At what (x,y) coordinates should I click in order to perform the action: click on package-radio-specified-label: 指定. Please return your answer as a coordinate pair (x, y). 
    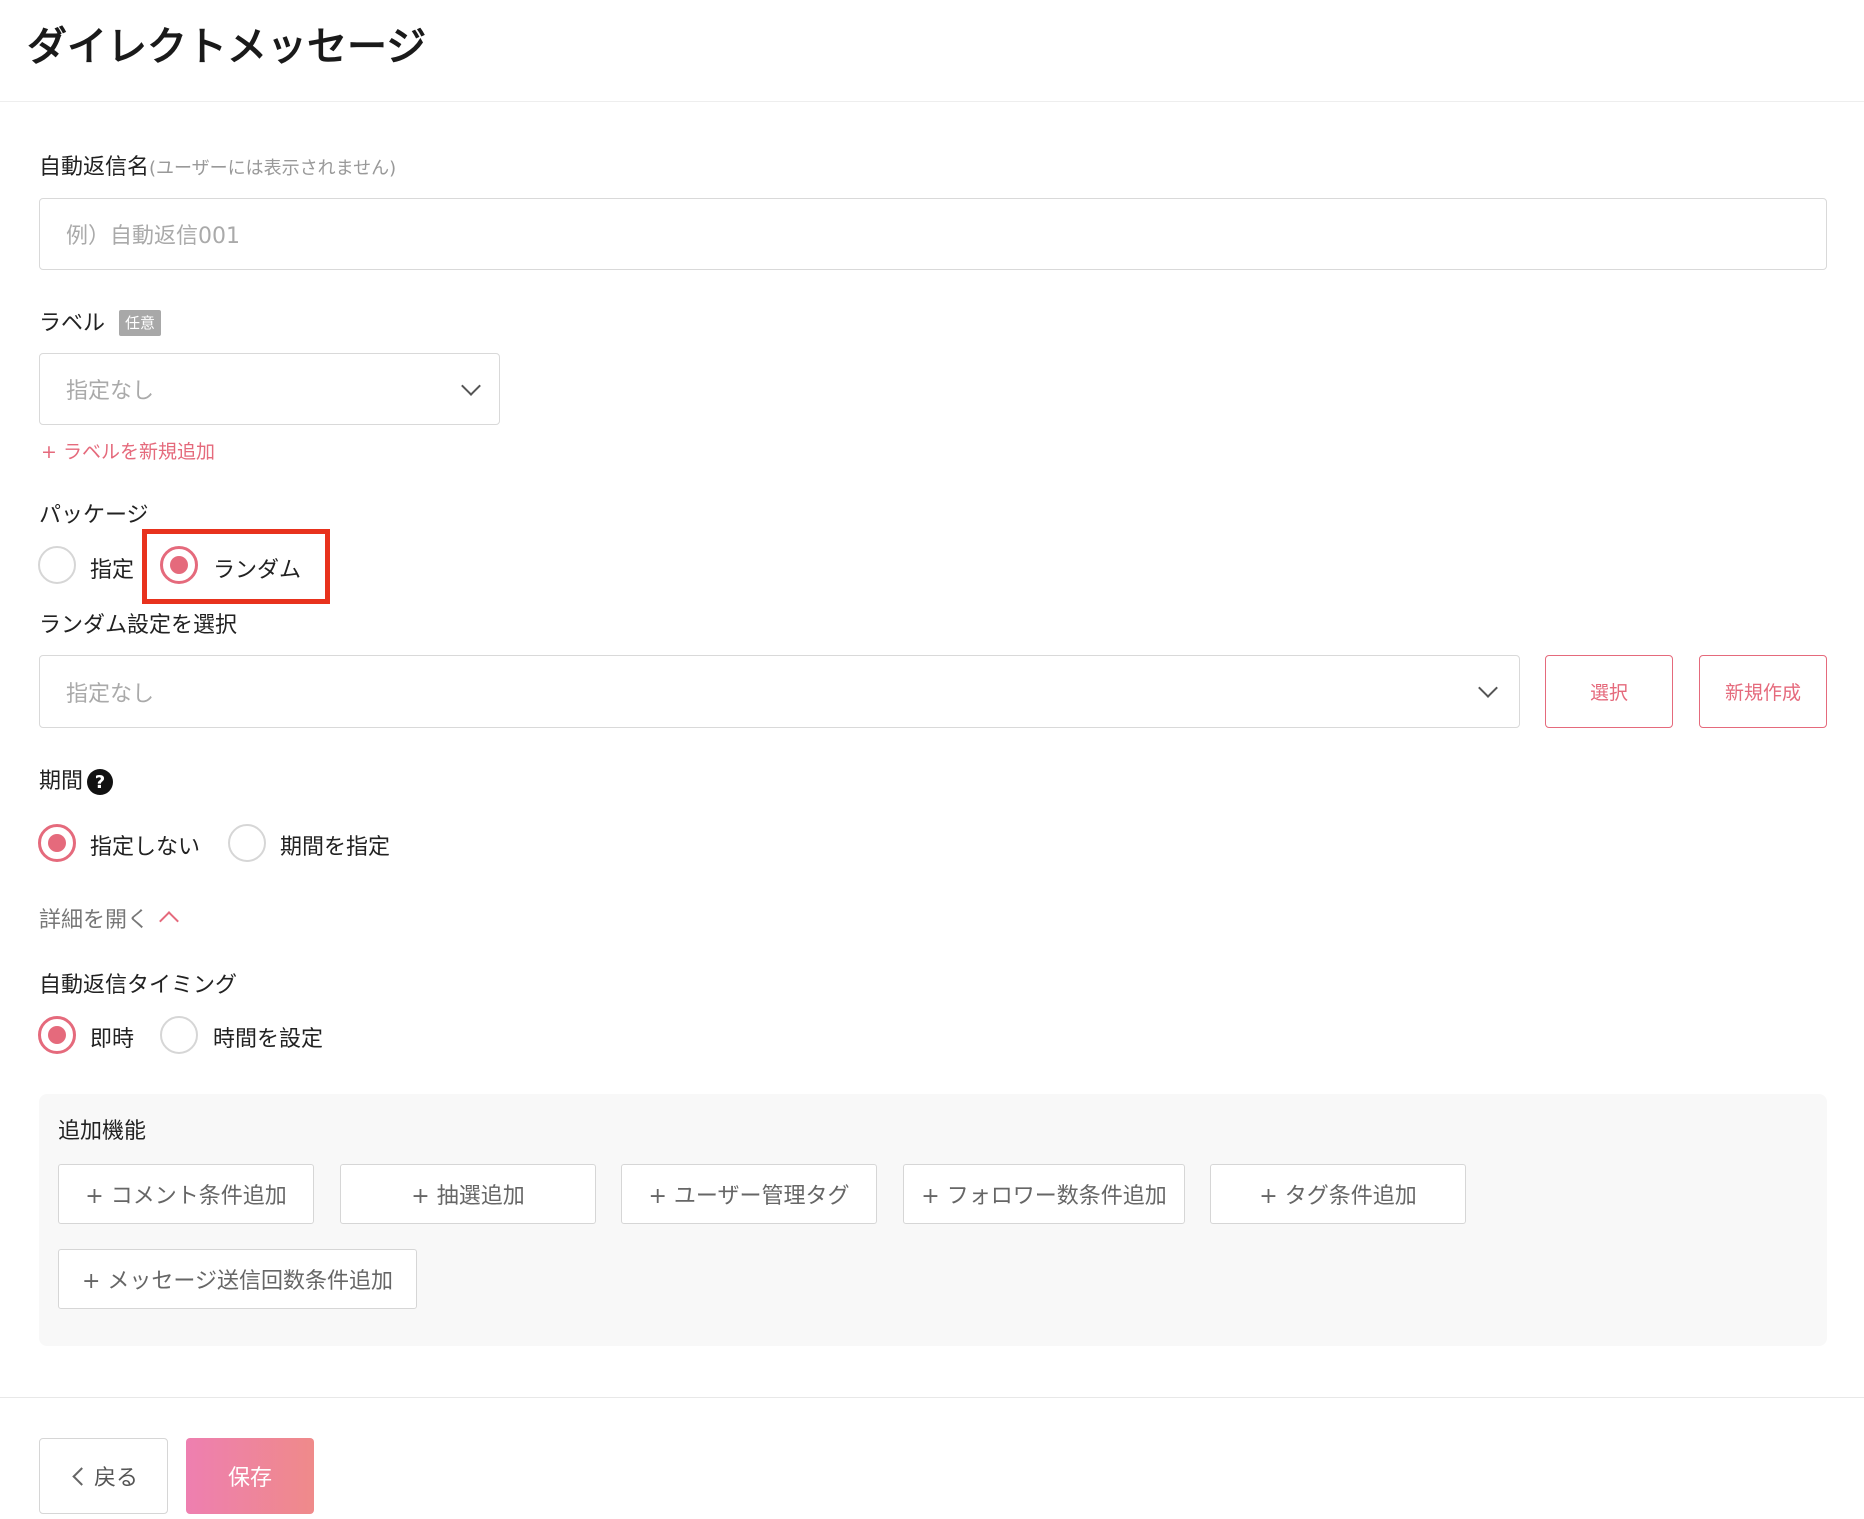
    Looking at the image, I should click on (112, 570).